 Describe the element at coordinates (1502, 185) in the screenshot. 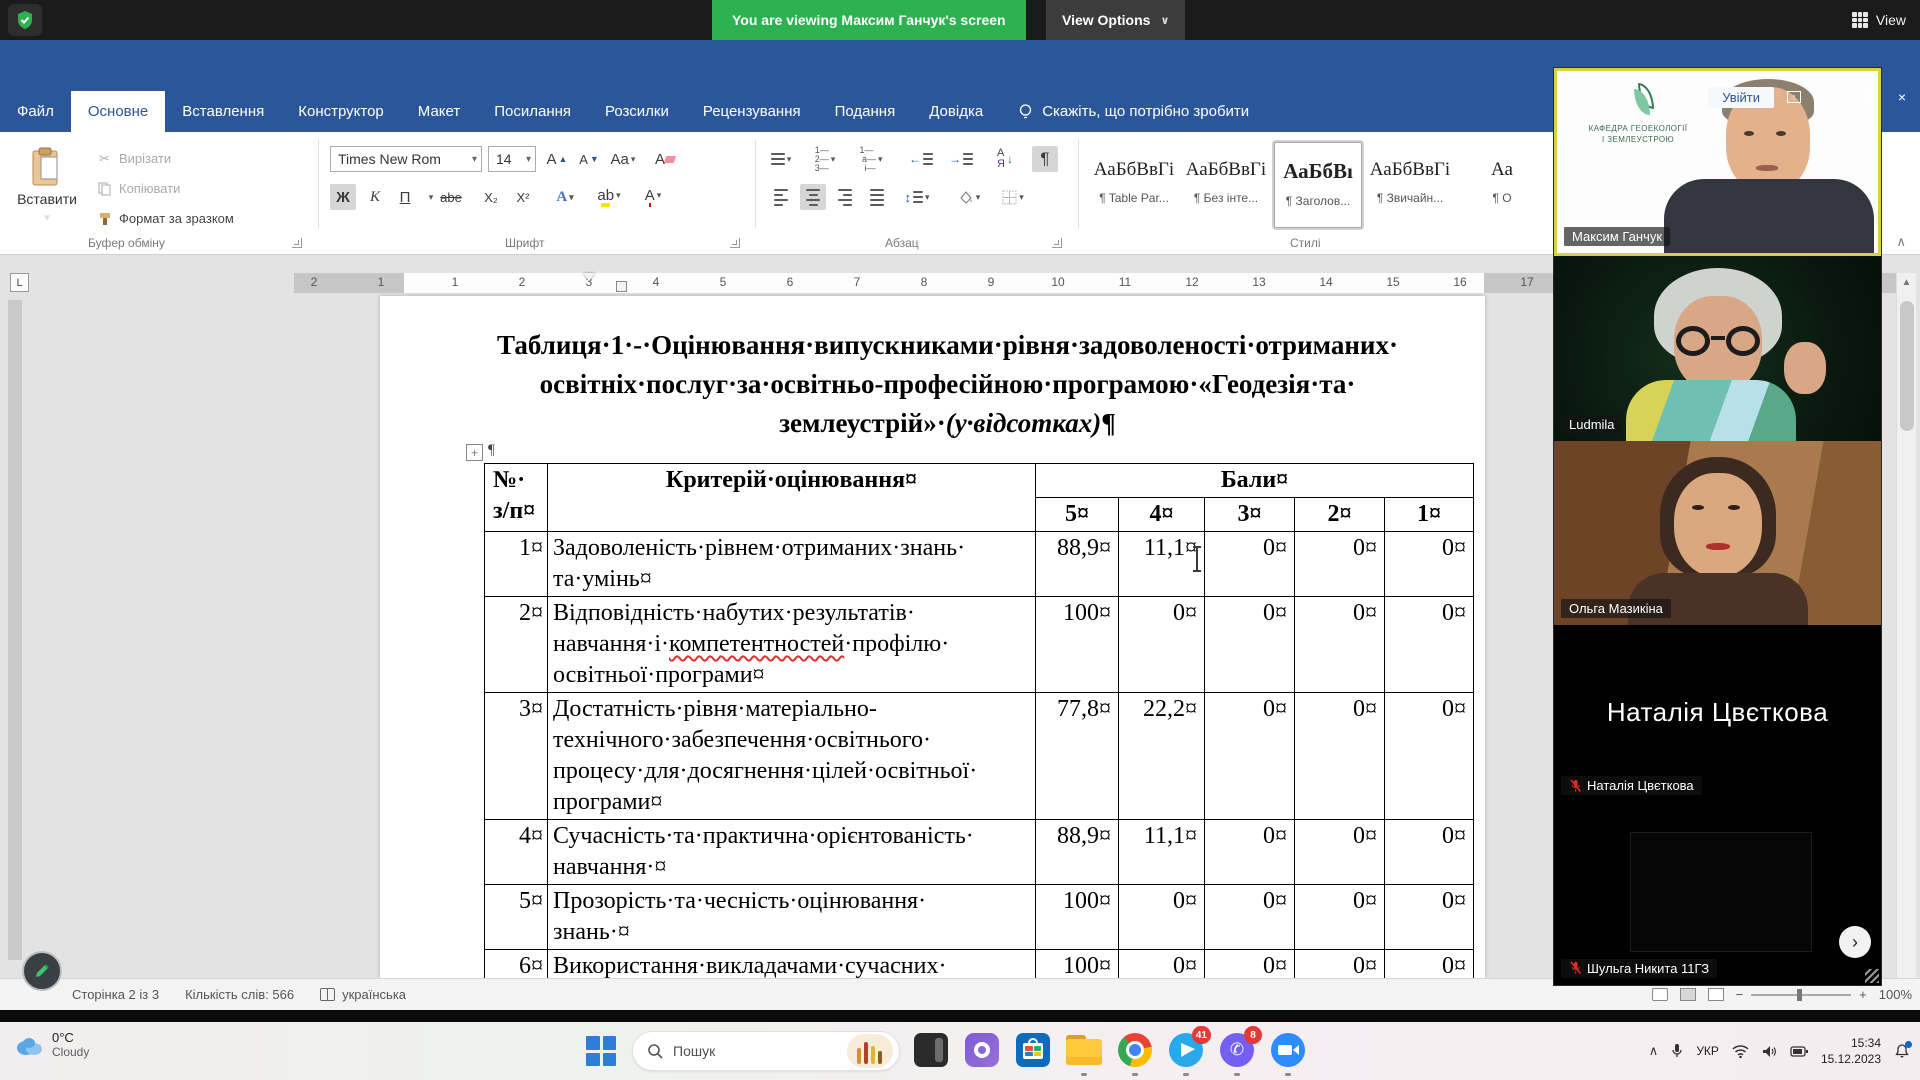

I see `style-other: Аа ¶ О` at that location.